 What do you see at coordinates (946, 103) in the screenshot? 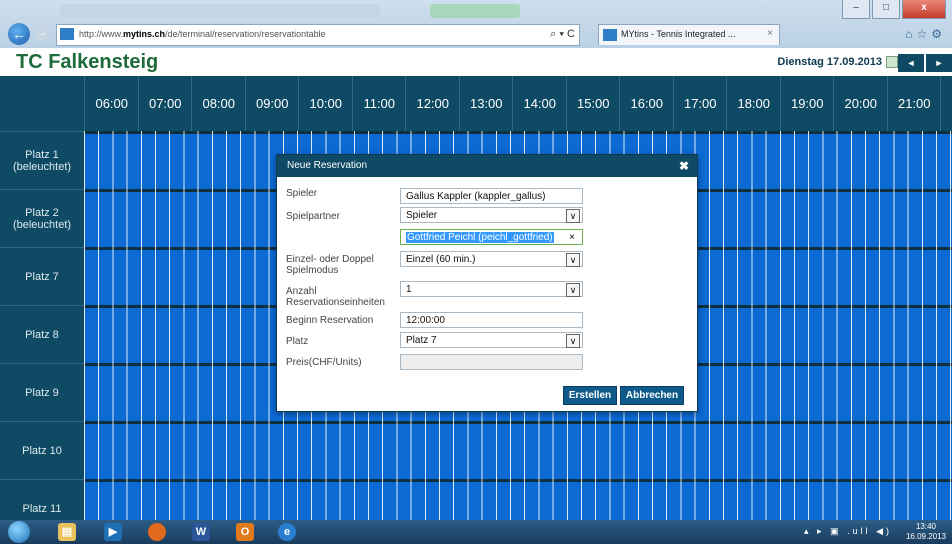
I see `hour-header: 22:00` at bounding box center [946, 103].